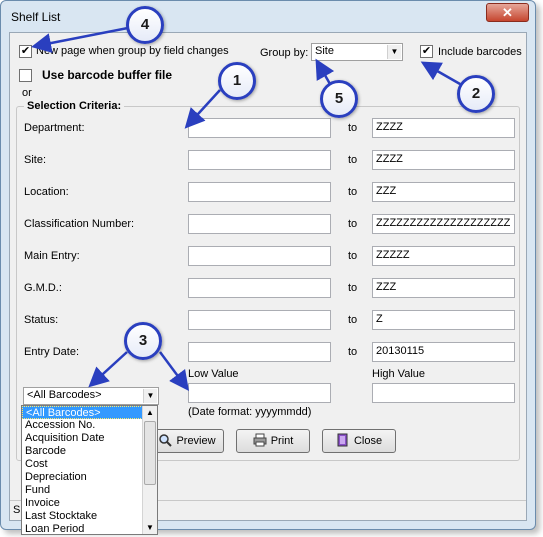 The height and width of the screenshot is (537, 543). Describe the element at coordinates (237, 81) in the screenshot. I see `callout-1: 1` at that location.